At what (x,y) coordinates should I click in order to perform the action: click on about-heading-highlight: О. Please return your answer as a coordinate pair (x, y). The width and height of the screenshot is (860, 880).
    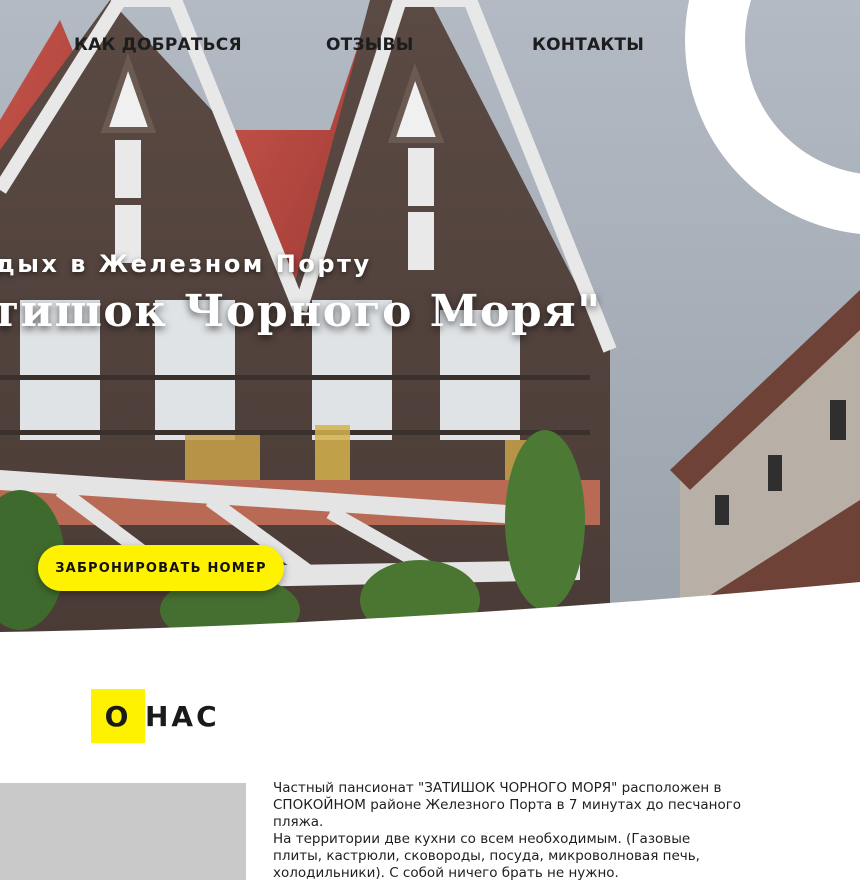
    Looking at the image, I should click on (118, 716).